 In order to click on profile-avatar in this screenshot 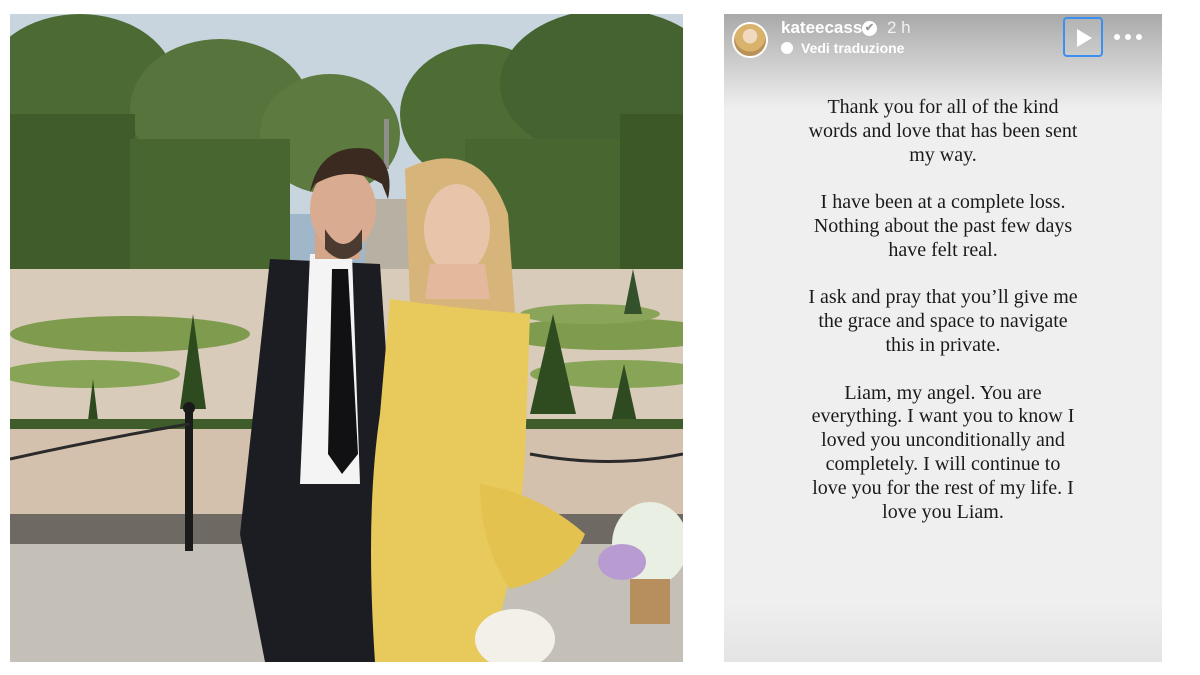, I will do `click(750, 40)`.